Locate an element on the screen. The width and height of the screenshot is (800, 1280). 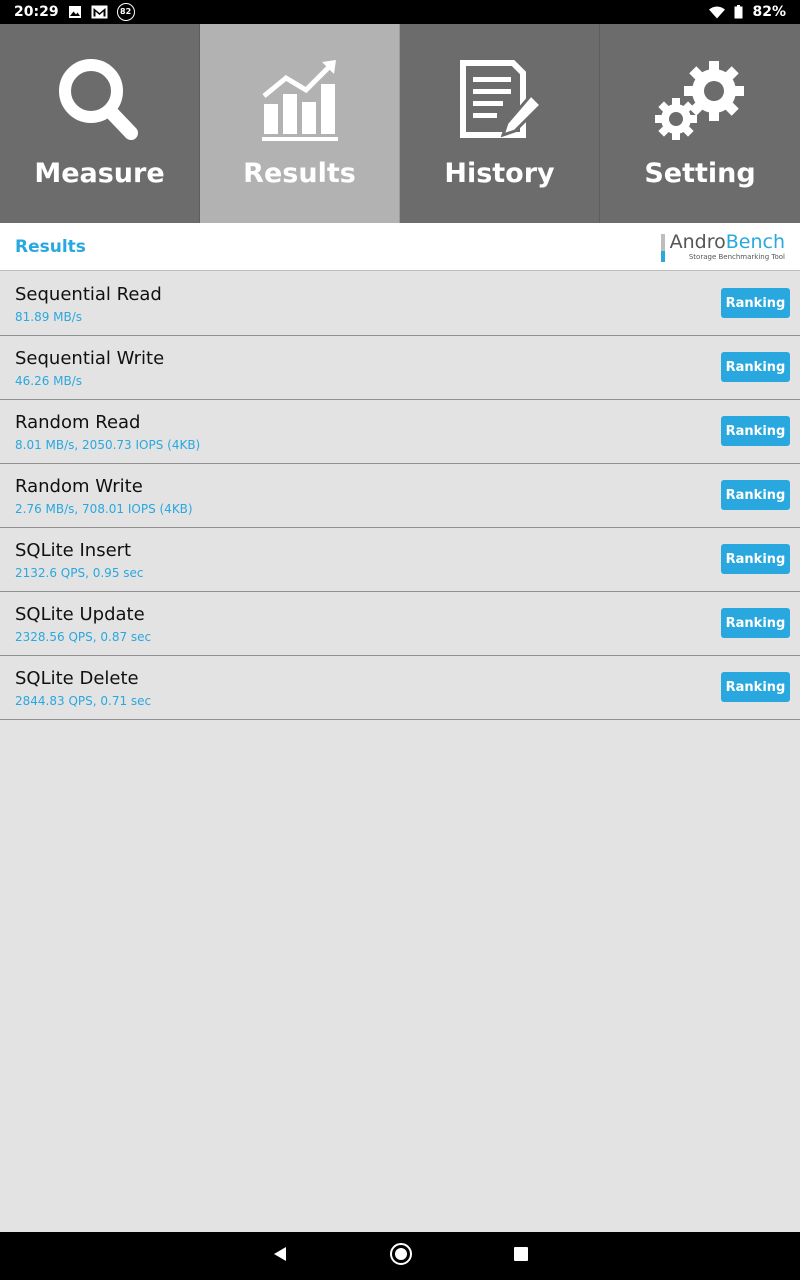
recents-icon is located at coordinates (521, 1256).